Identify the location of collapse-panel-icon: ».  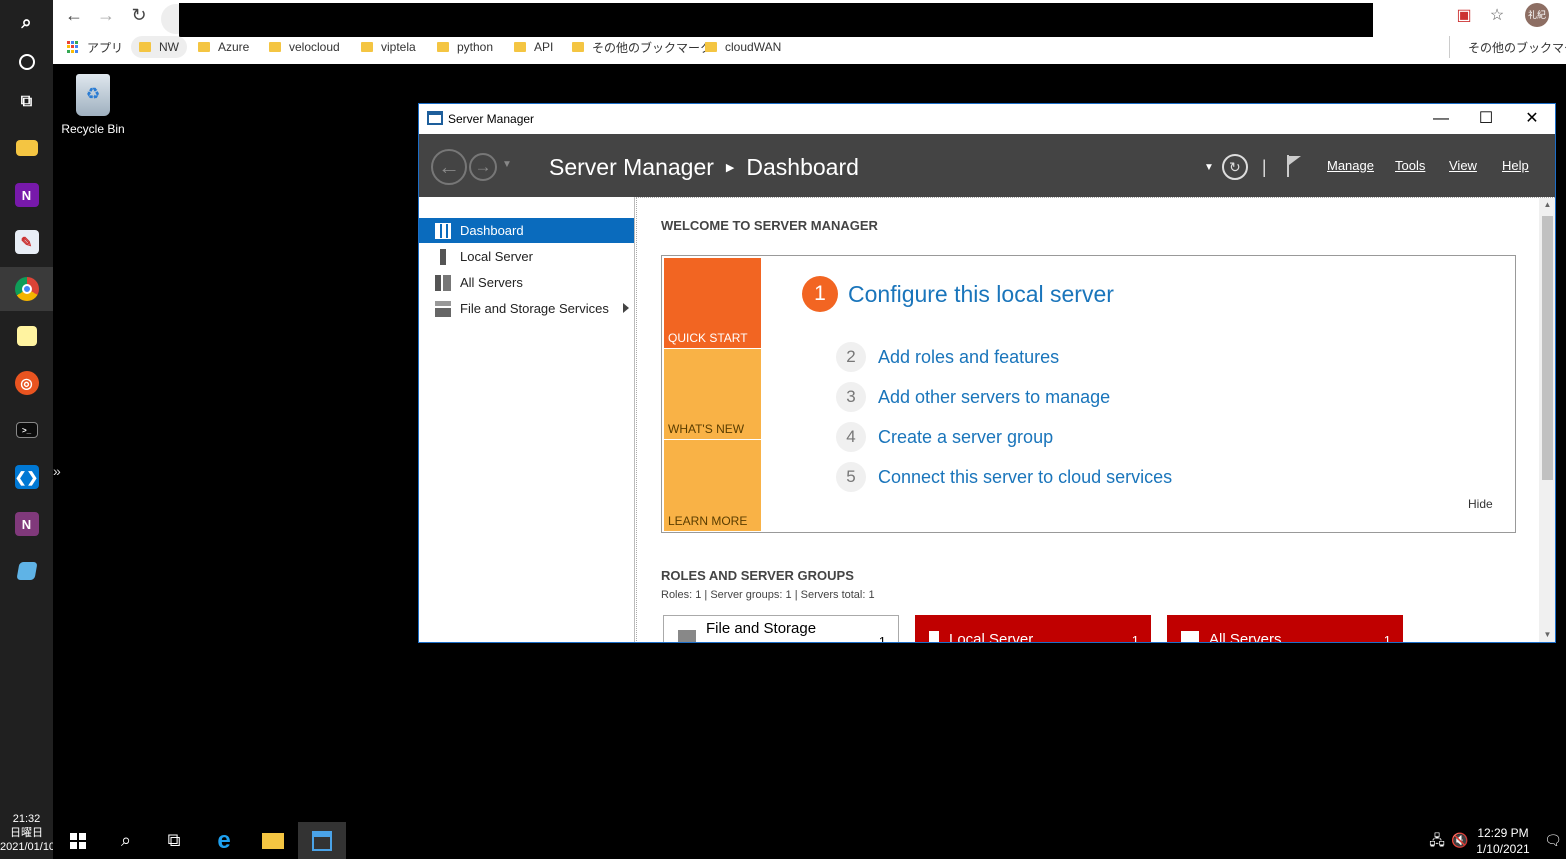
(61, 471).